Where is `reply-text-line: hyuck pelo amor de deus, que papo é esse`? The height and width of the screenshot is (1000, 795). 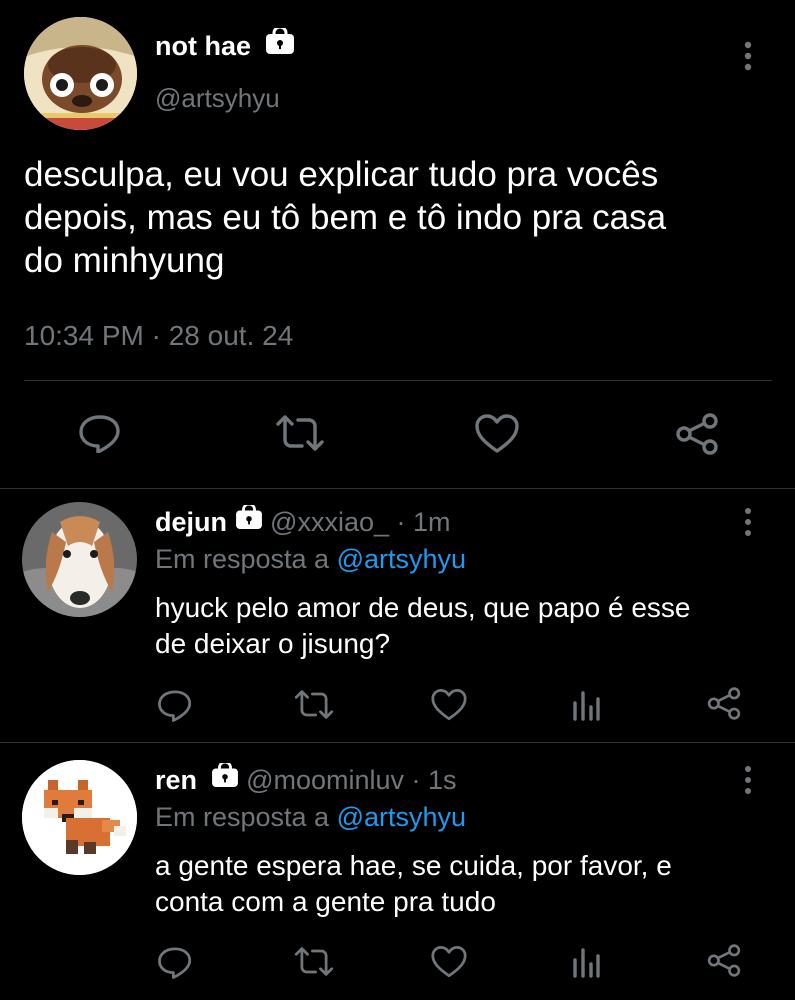 reply-text-line: hyuck pelo amor de deus, que papo é esse is located at coordinates (423, 607).